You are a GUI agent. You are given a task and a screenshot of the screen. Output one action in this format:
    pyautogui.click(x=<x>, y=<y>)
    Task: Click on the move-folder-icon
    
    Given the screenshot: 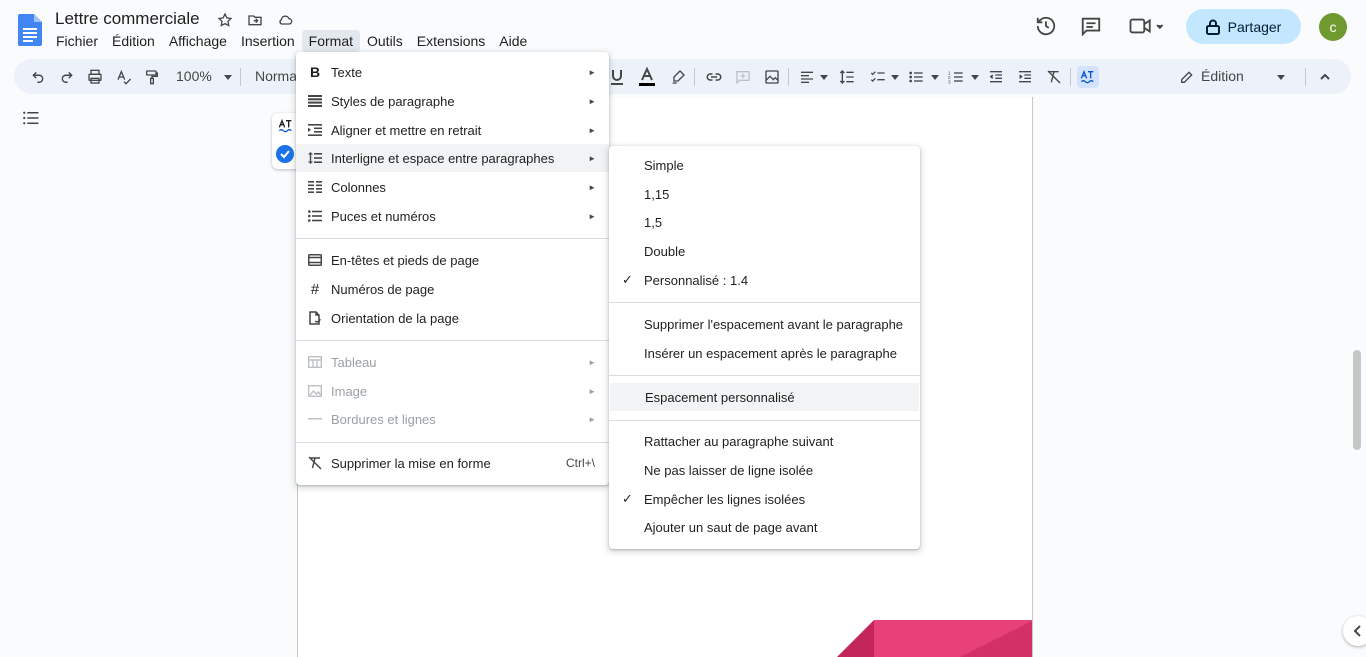 What is the action you would take?
    pyautogui.click(x=255, y=20)
    